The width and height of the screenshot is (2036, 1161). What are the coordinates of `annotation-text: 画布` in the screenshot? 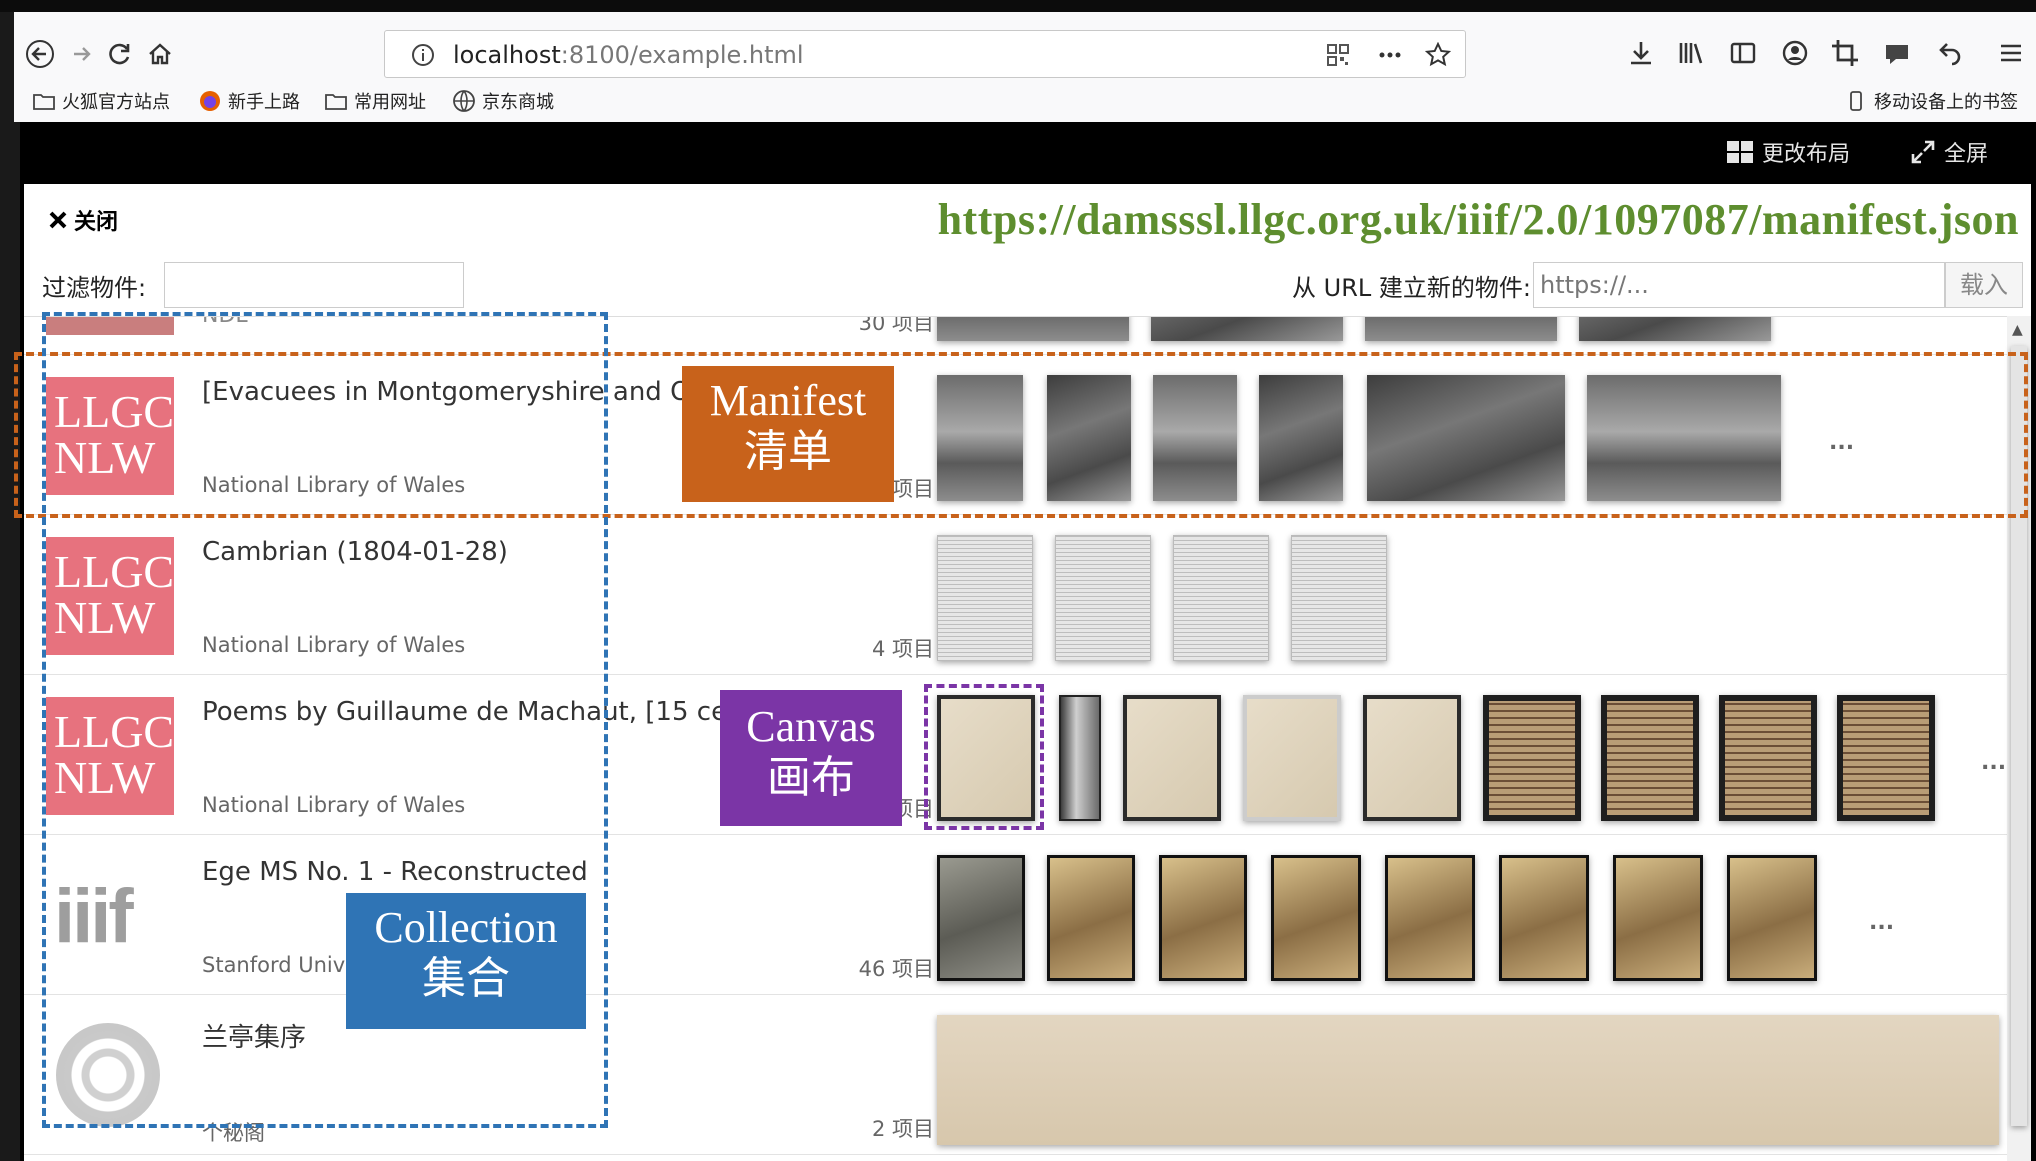 It's located at (811, 777).